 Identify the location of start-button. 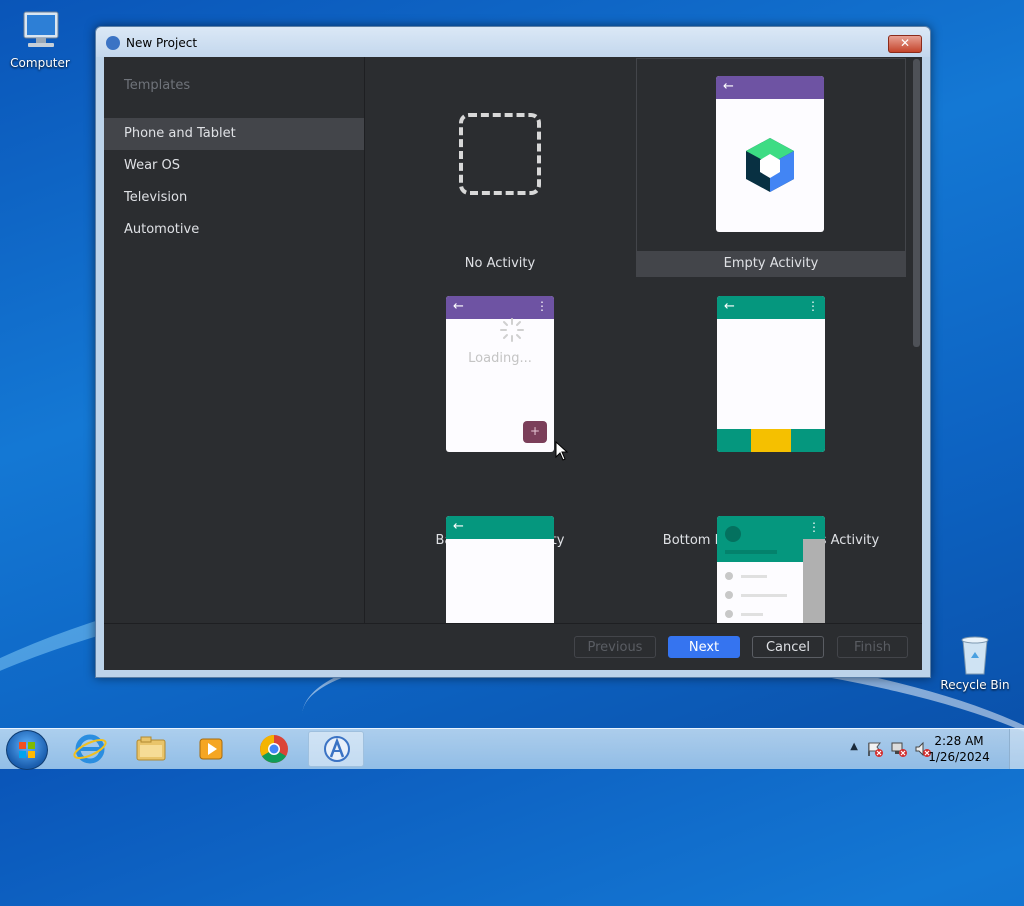
(27, 750).